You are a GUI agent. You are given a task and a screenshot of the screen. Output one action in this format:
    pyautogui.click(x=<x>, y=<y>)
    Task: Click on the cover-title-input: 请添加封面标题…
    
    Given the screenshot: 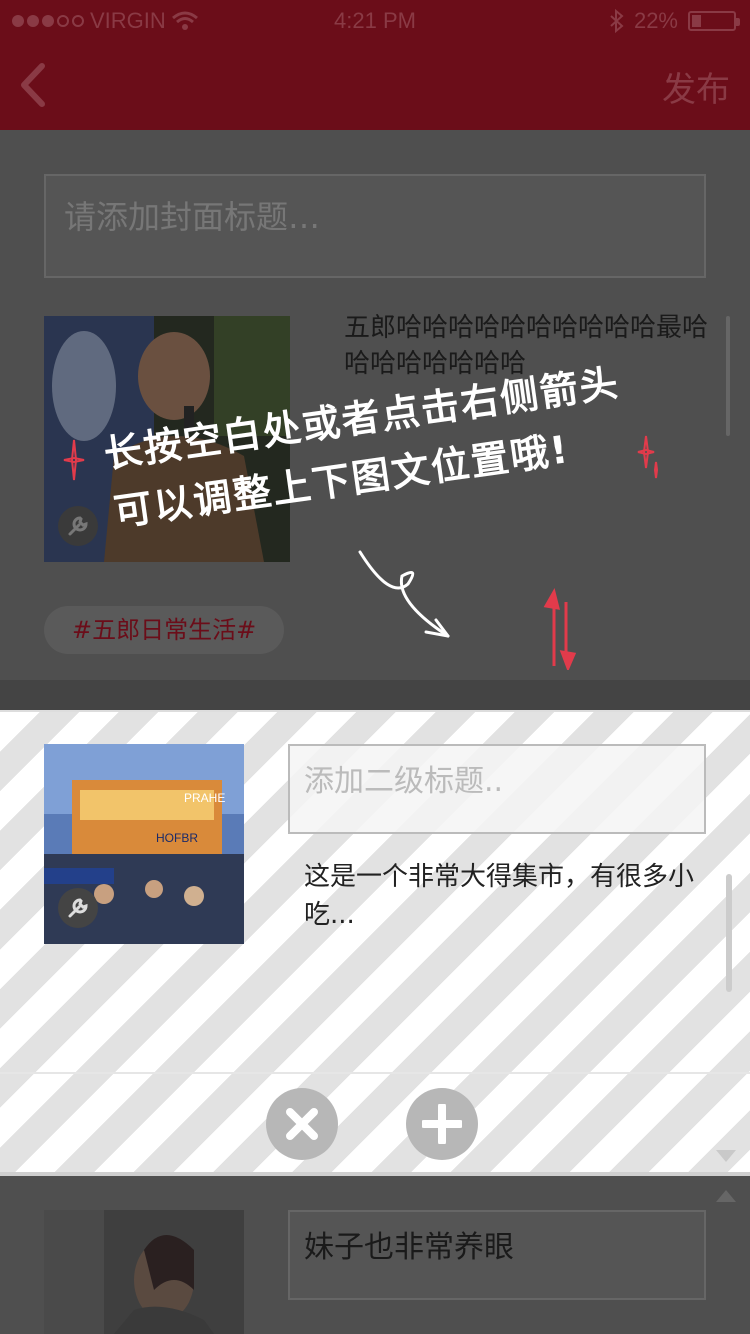 What is the action you would take?
    pyautogui.click(x=375, y=226)
    